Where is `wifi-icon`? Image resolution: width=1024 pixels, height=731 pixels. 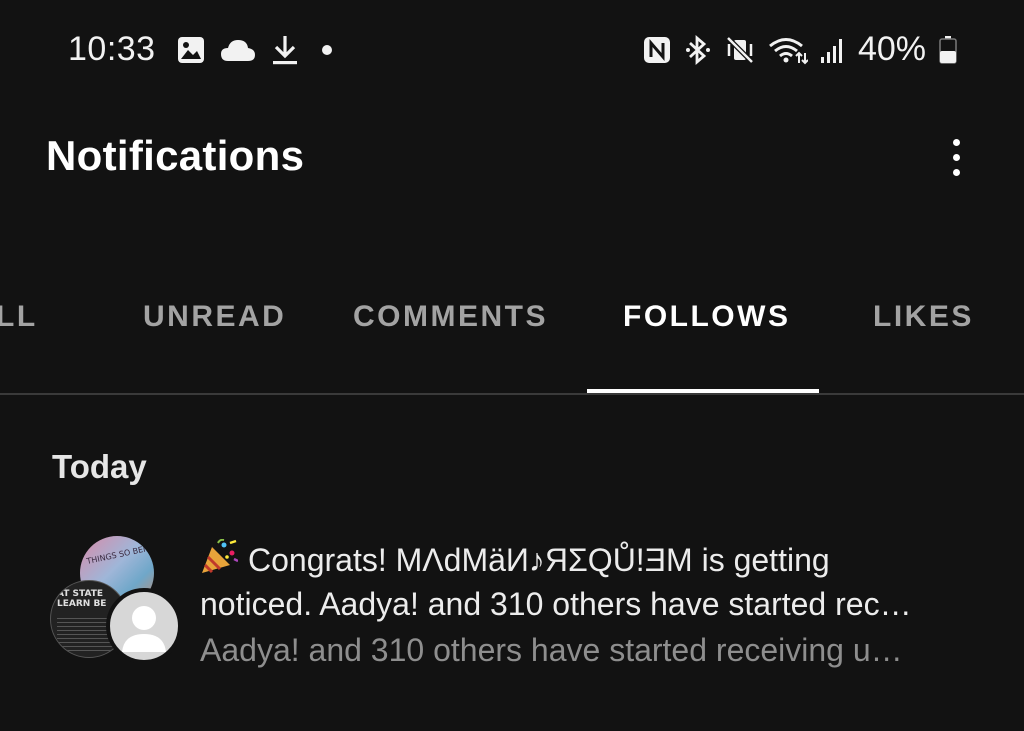
wifi-icon is located at coordinates (788, 50).